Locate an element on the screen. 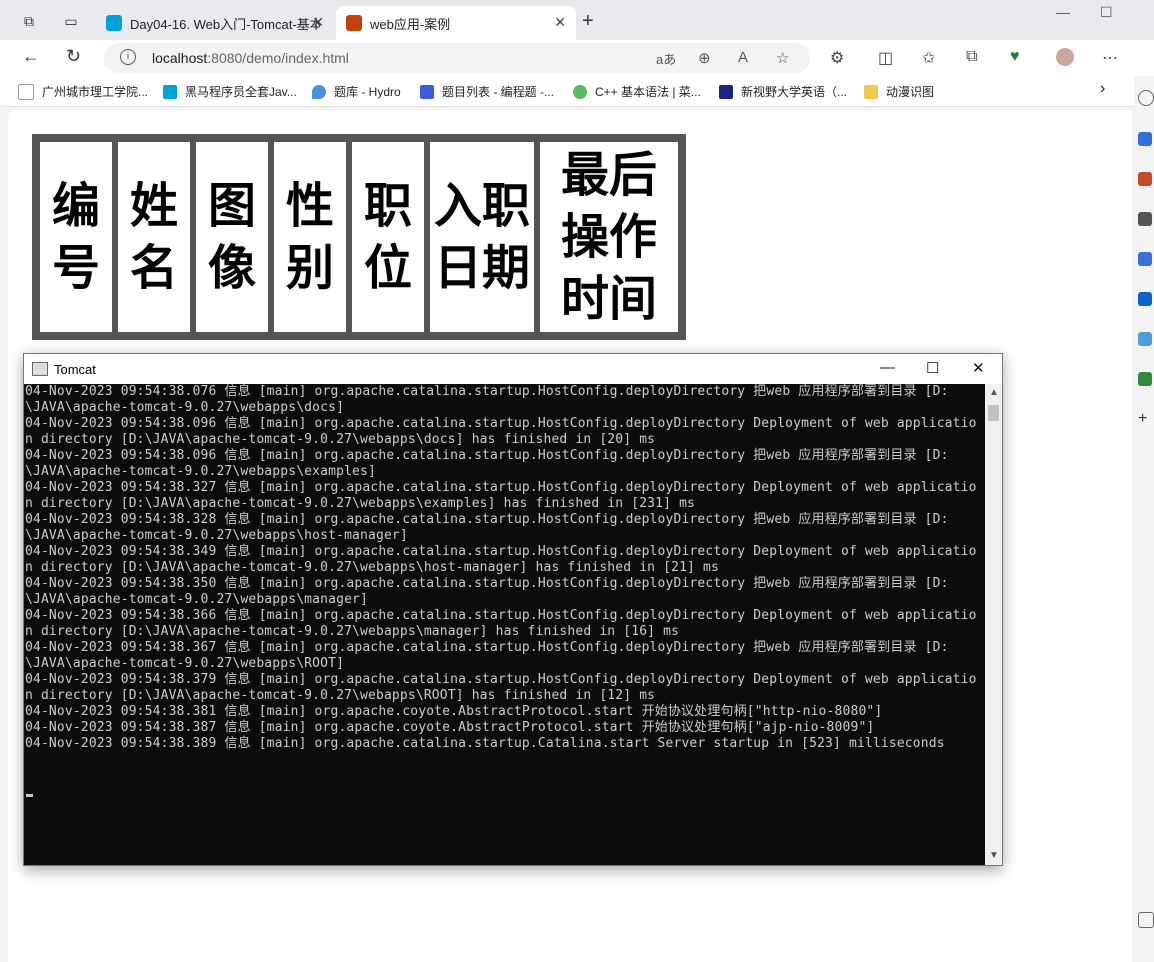 This screenshot has height=962, width=1154. tab-actions-icon: ▭ is located at coordinates (71, 21).